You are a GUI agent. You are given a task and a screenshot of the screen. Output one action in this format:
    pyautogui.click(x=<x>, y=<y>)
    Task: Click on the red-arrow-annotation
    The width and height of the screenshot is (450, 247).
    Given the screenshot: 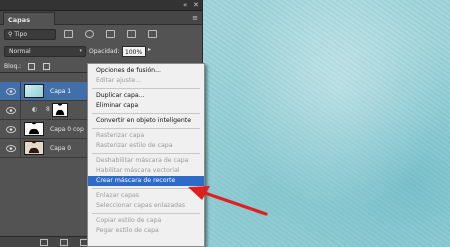 What is the action you would take?
    pyautogui.click(x=228, y=201)
    